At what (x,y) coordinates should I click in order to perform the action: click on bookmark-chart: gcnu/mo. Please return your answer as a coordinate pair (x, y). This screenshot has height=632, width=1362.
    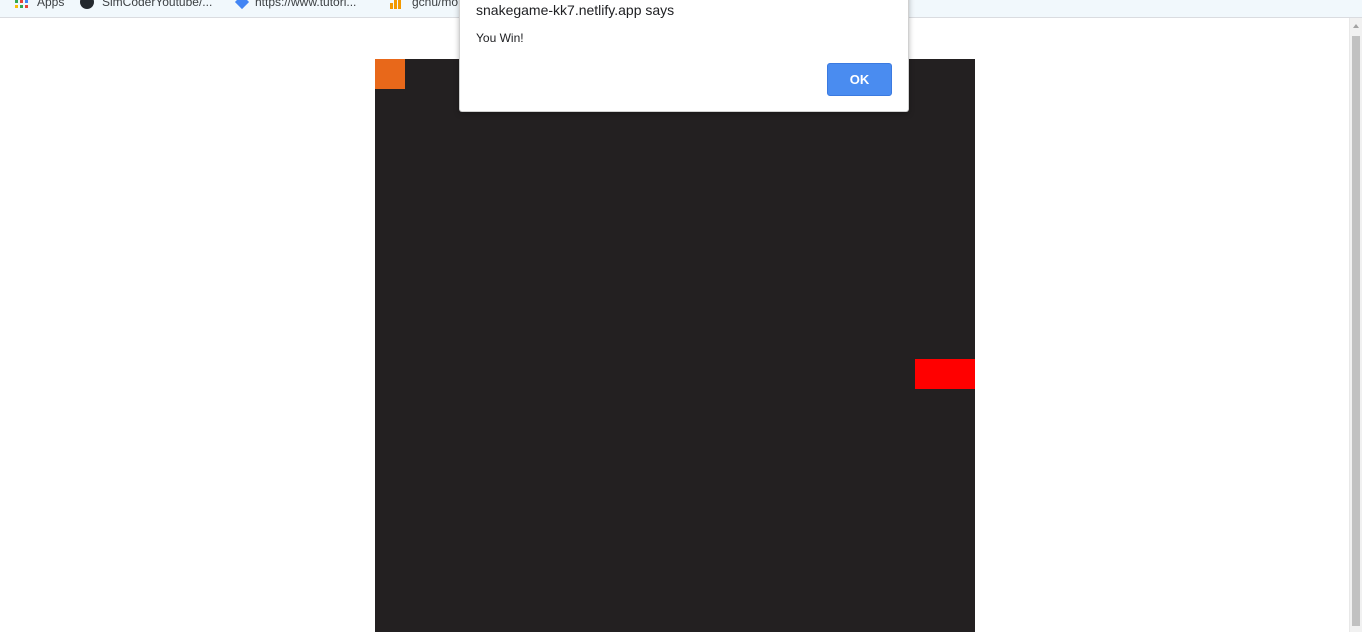
    Looking at the image, I should click on (424, 5).